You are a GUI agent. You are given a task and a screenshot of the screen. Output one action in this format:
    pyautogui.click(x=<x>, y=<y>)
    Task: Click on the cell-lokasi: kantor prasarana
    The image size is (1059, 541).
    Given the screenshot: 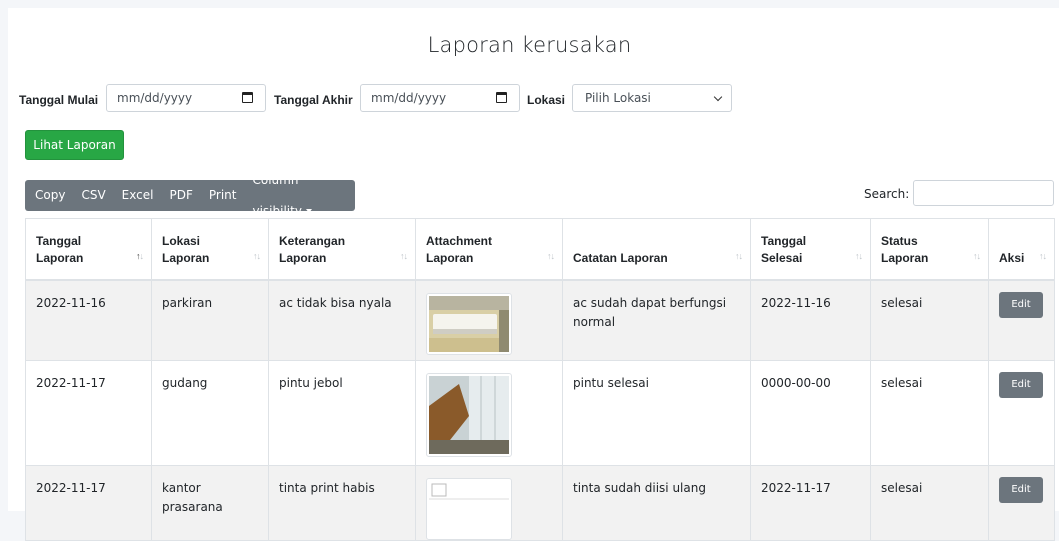 What is the action you would take?
    pyautogui.click(x=210, y=503)
    